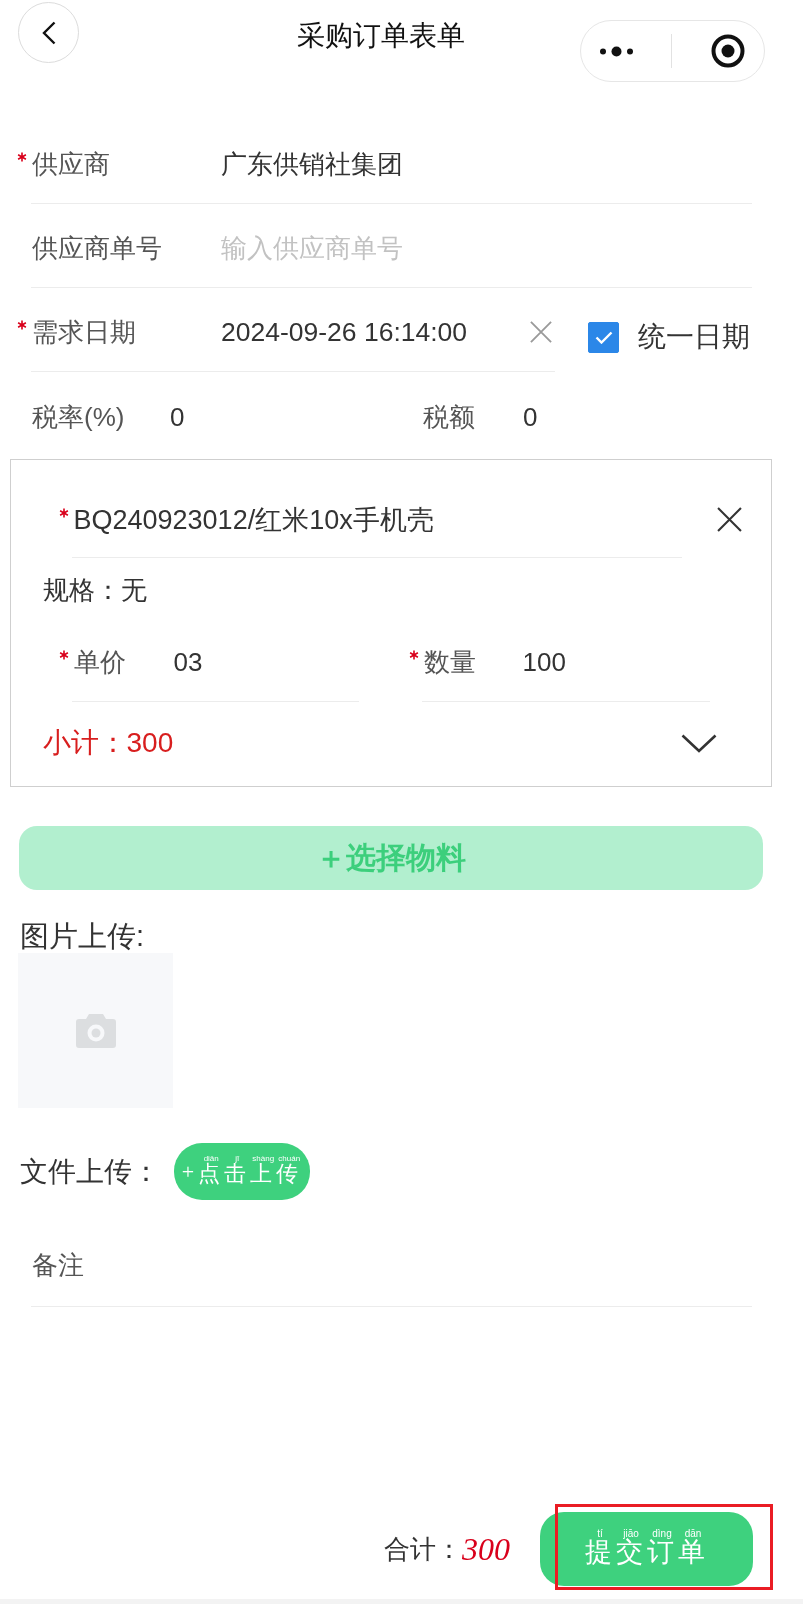 This screenshot has height=1604, width=803. I want to click on total-value: 300, so click(486, 1549).